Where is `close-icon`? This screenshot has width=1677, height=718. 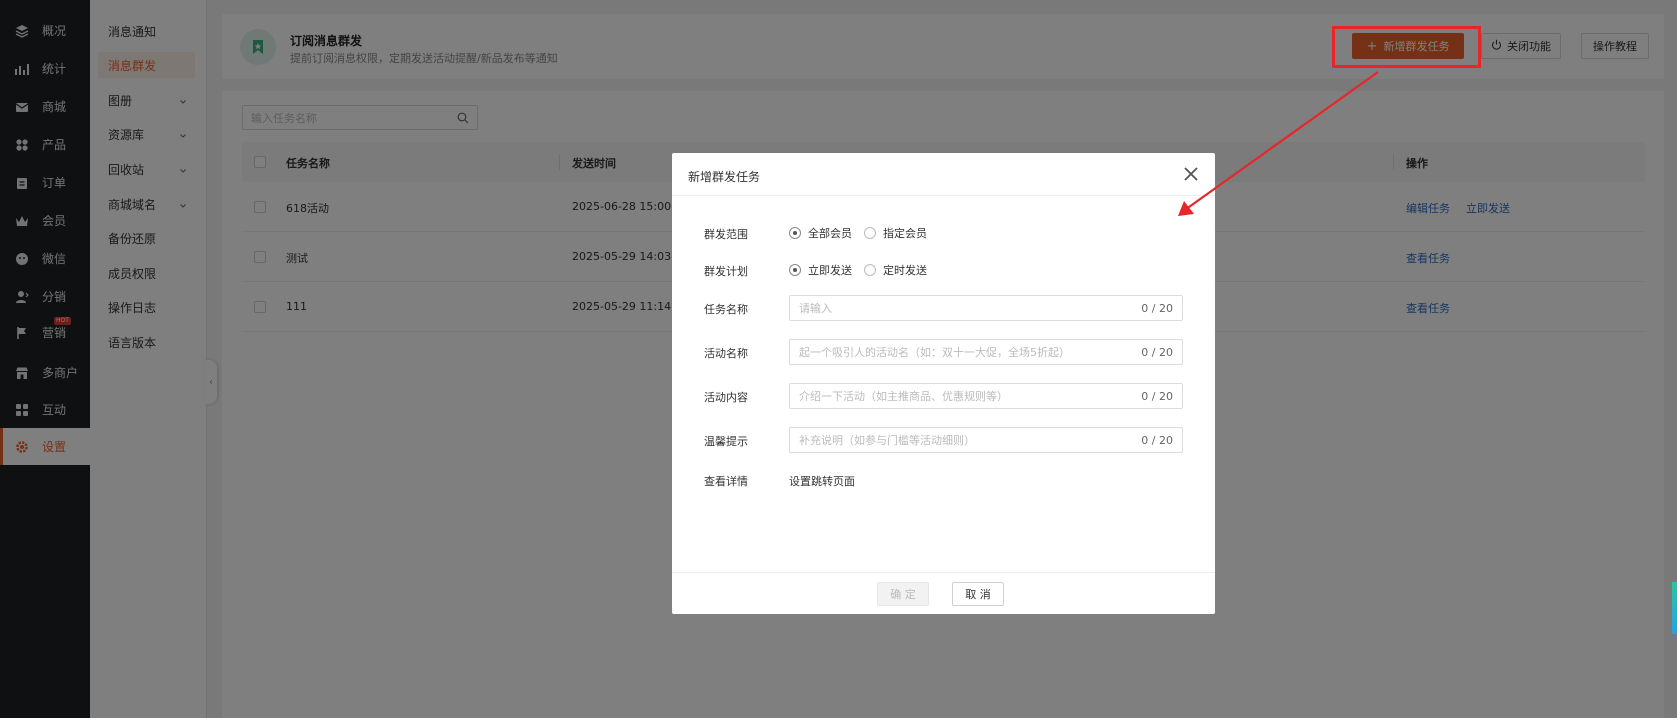 close-icon is located at coordinates (1191, 174).